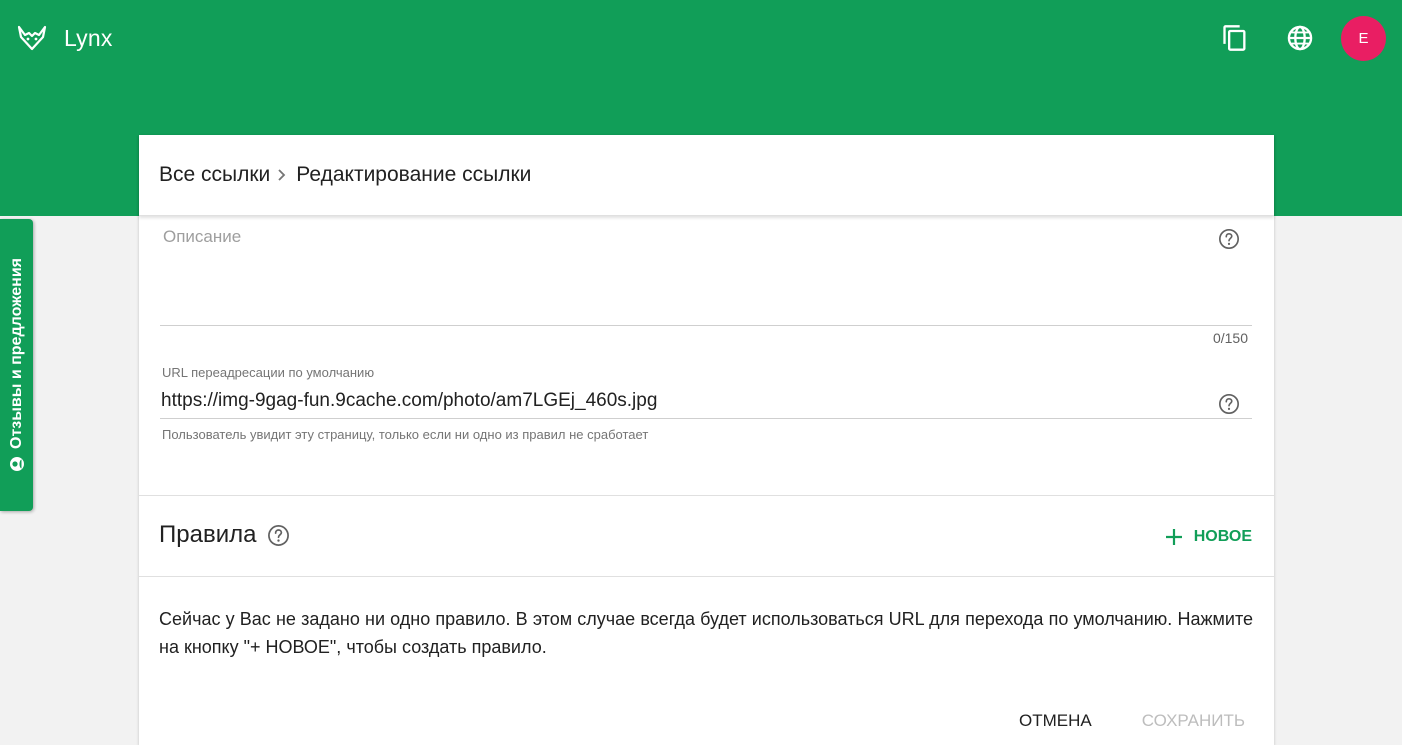  I want to click on brand: Lynx, so click(64, 38).